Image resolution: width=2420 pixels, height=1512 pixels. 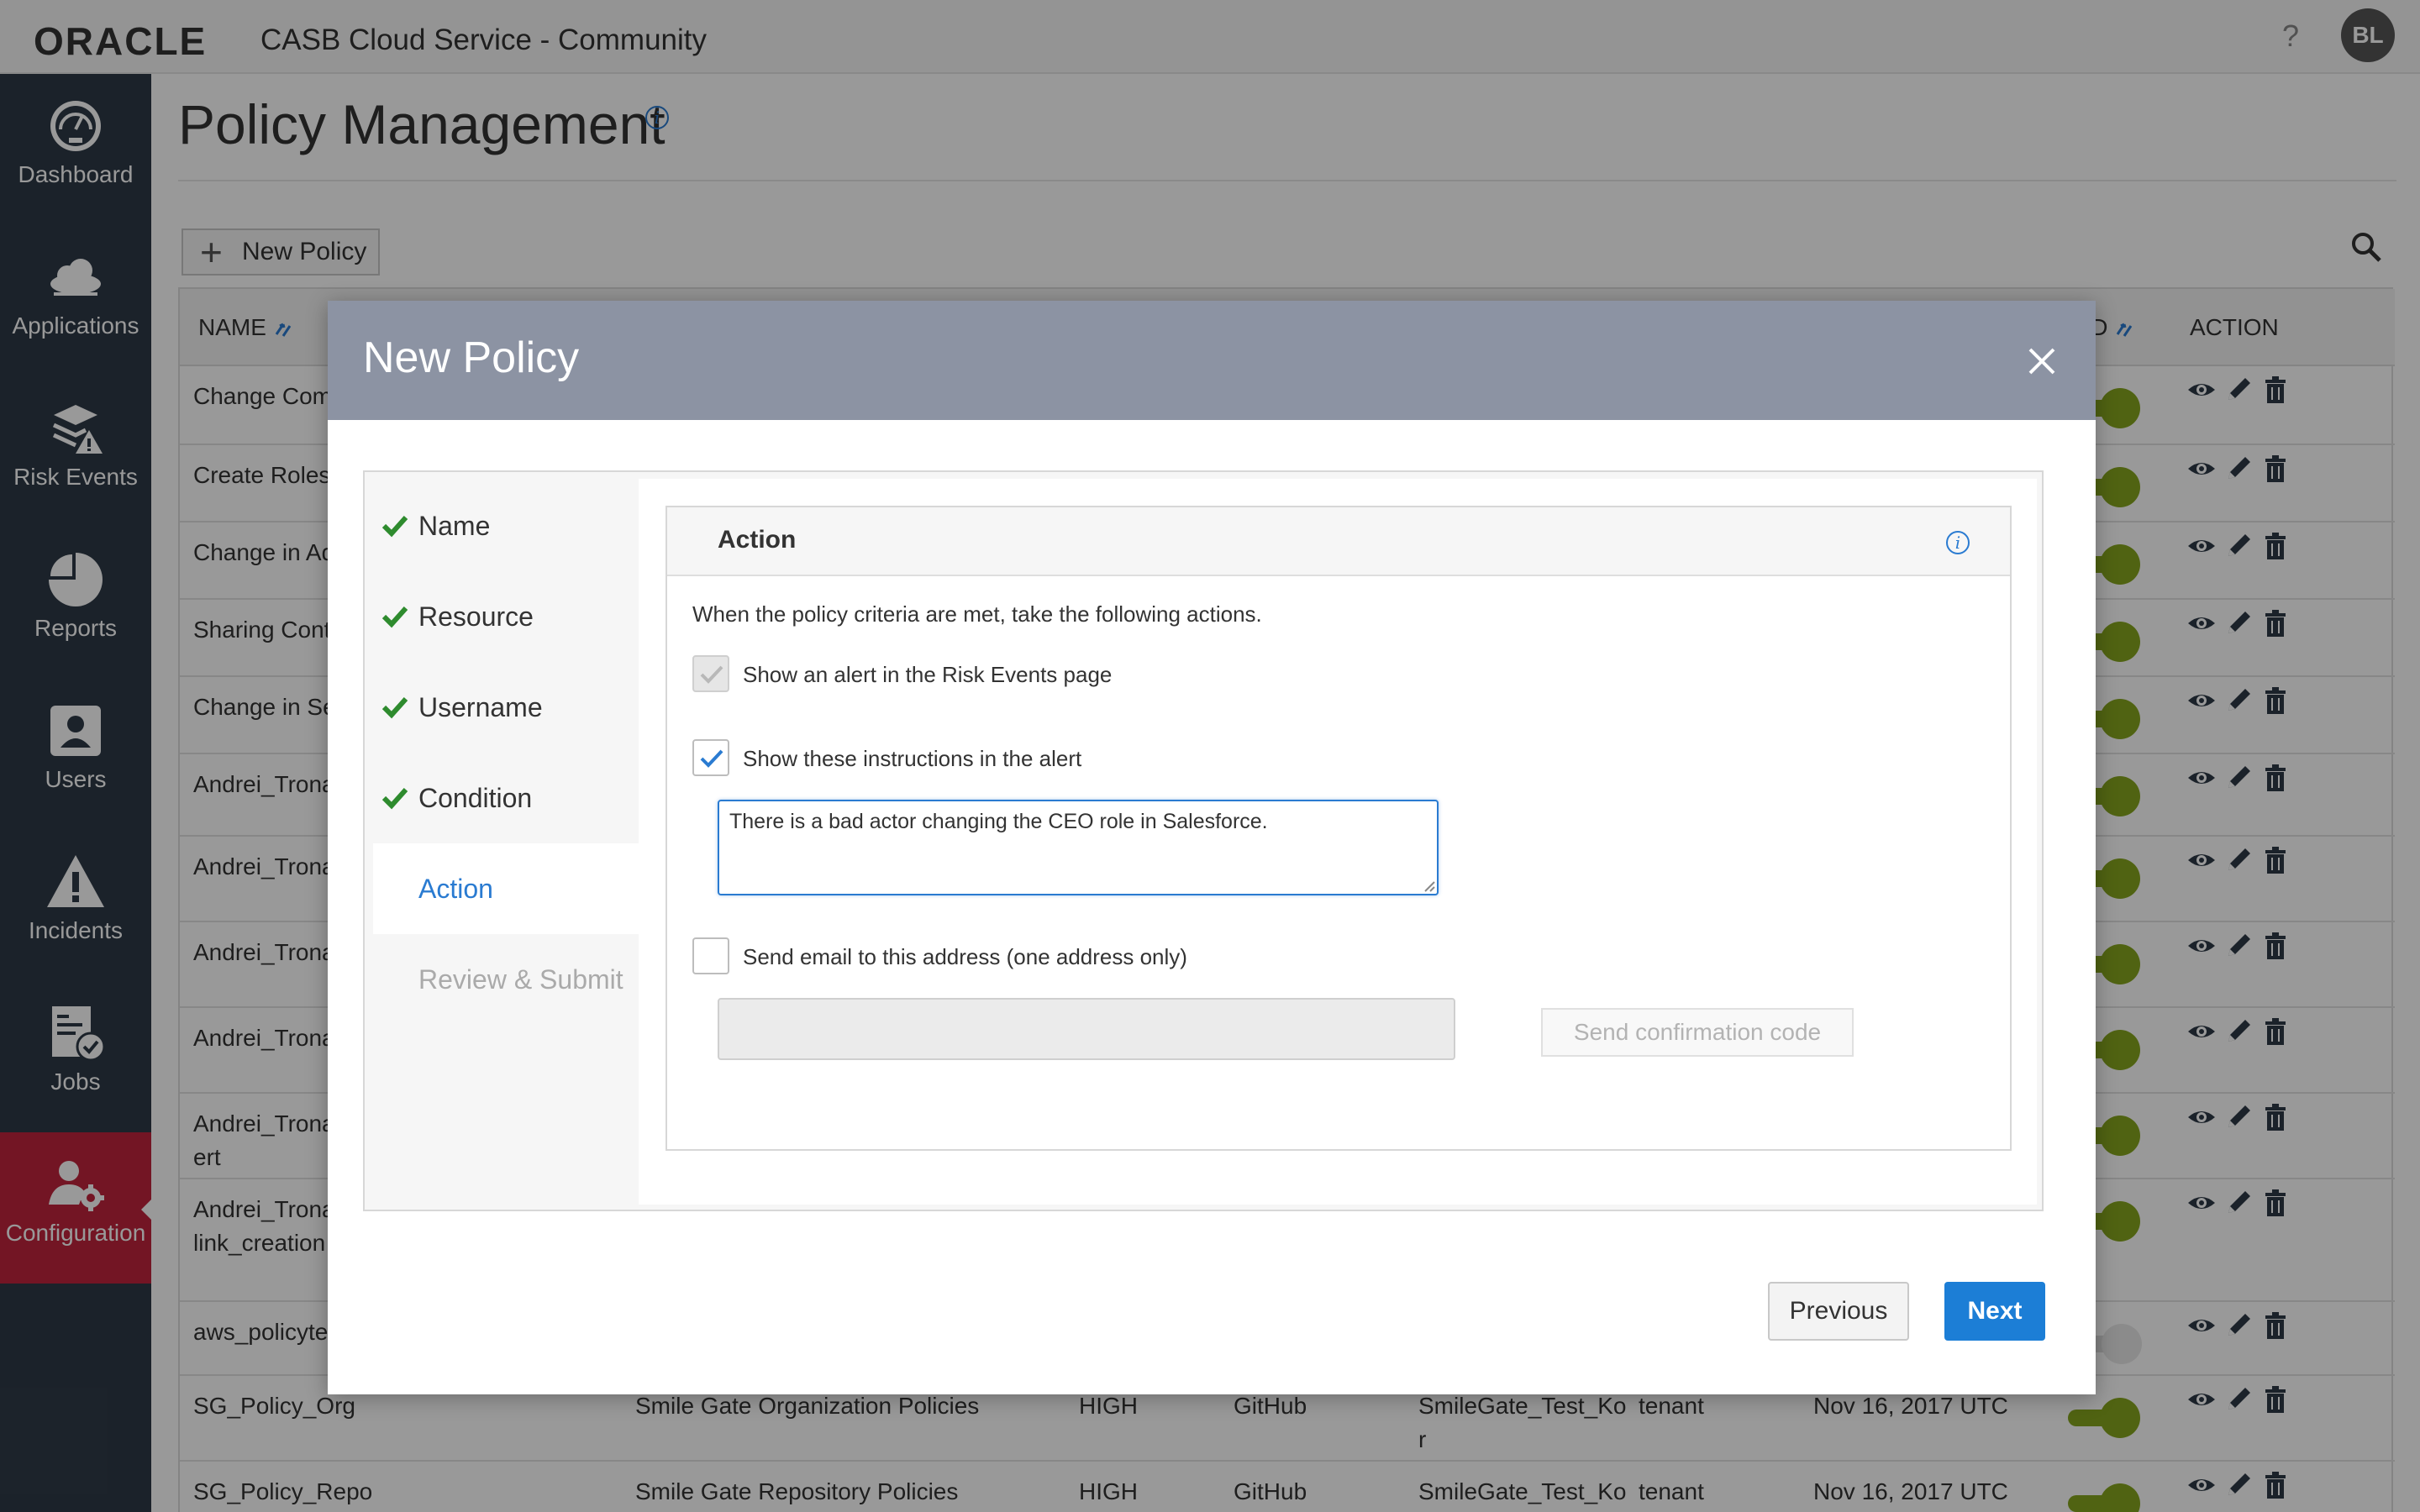 What do you see at coordinates (476, 616) in the screenshot?
I see `step-label: Resource` at bounding box center [476, 616].